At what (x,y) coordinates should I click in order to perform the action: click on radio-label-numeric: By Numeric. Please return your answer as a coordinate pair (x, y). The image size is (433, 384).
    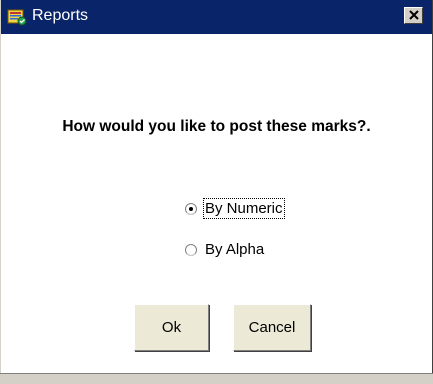
    Looking at the image, I should click on (244, 208).